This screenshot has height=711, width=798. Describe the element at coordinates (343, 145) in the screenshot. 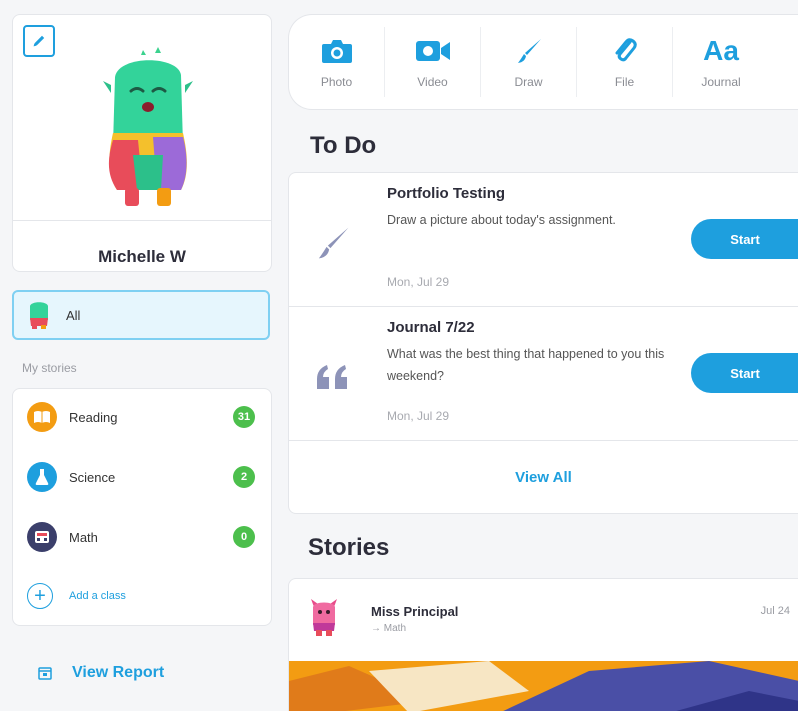

I see `todo-section-title: To Do` at that location.